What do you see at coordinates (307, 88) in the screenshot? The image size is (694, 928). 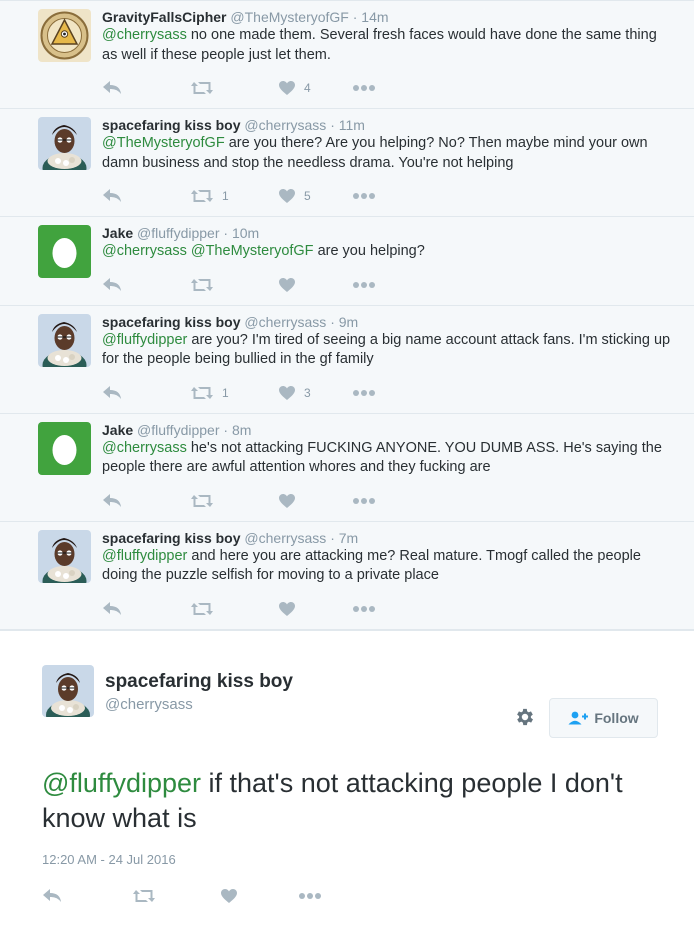 I see `like-count: 4` at bounding box center [307, 88].